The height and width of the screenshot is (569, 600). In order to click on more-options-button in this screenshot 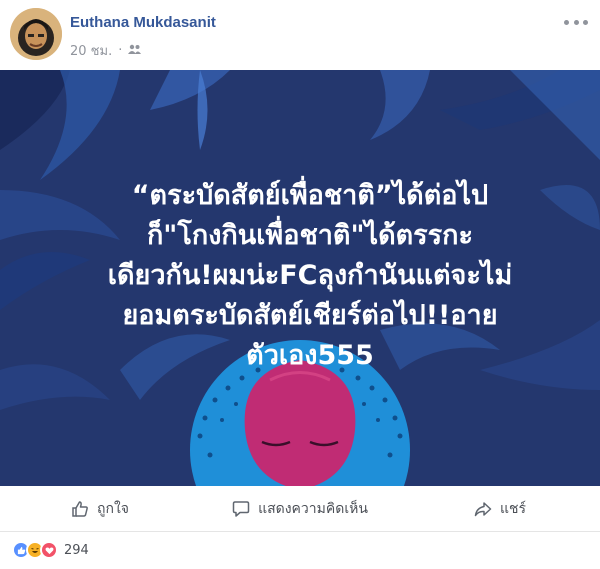, I will do `click(576, 22)`.